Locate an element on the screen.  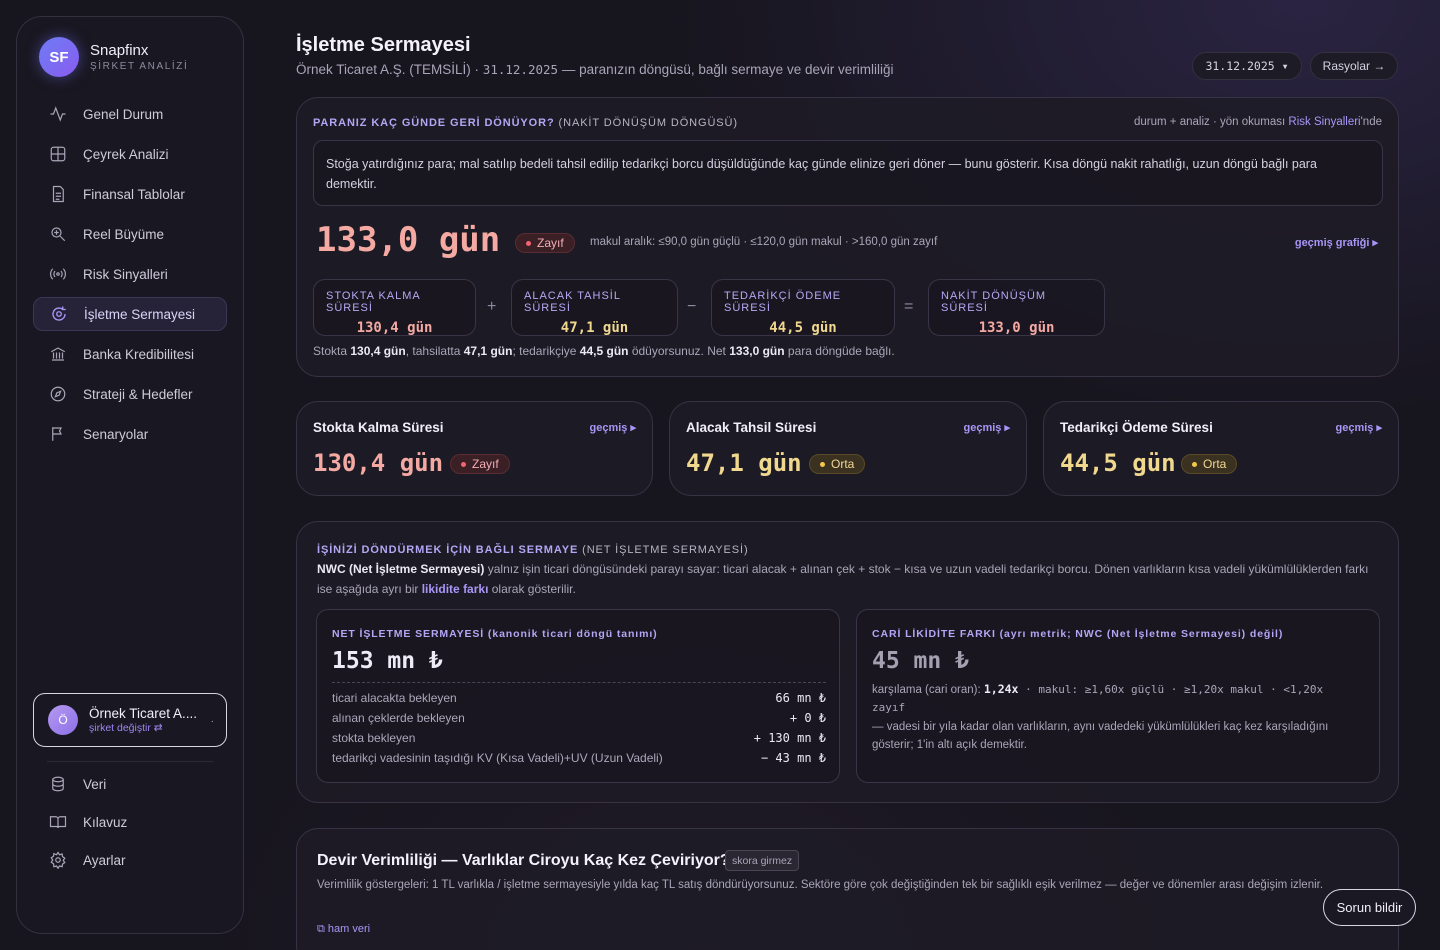
subtitle-date: 31.12.2025 is located at coordinates (520, 69).